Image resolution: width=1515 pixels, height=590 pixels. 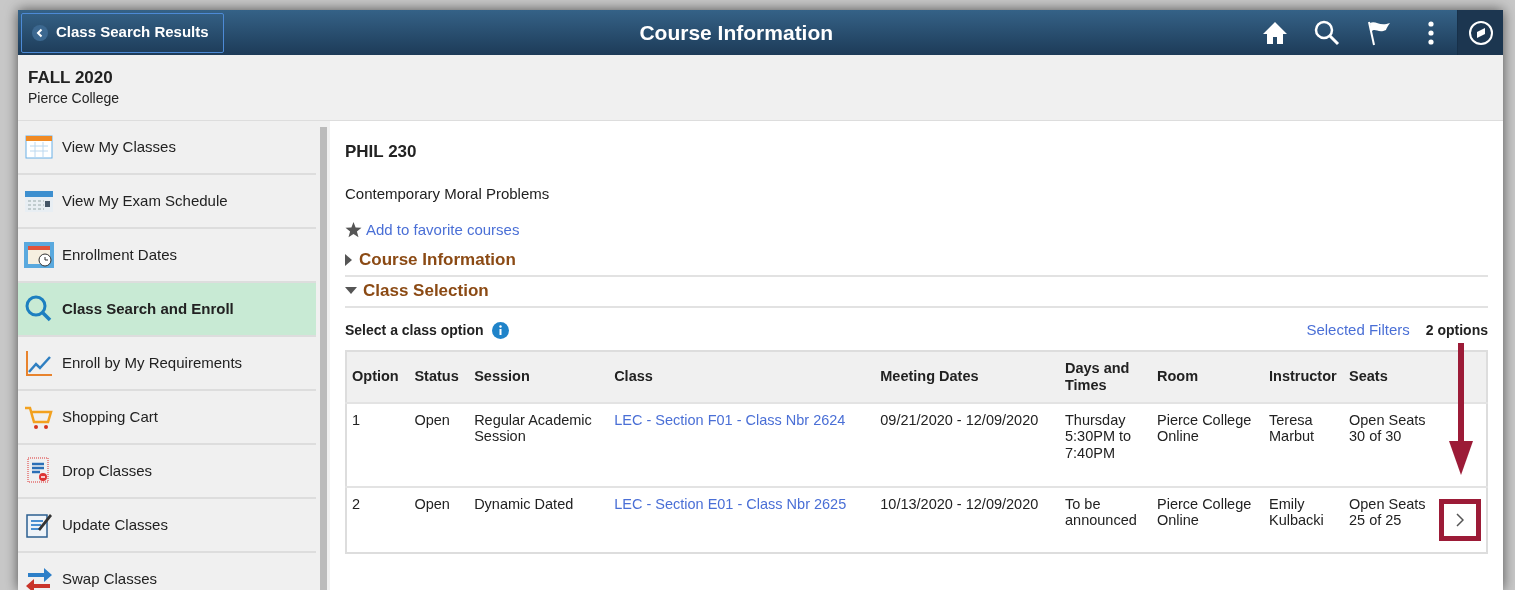 I want to click on class-link: LEC - Section F01 - Class Nbr 2624, so click(x=730, y=419).